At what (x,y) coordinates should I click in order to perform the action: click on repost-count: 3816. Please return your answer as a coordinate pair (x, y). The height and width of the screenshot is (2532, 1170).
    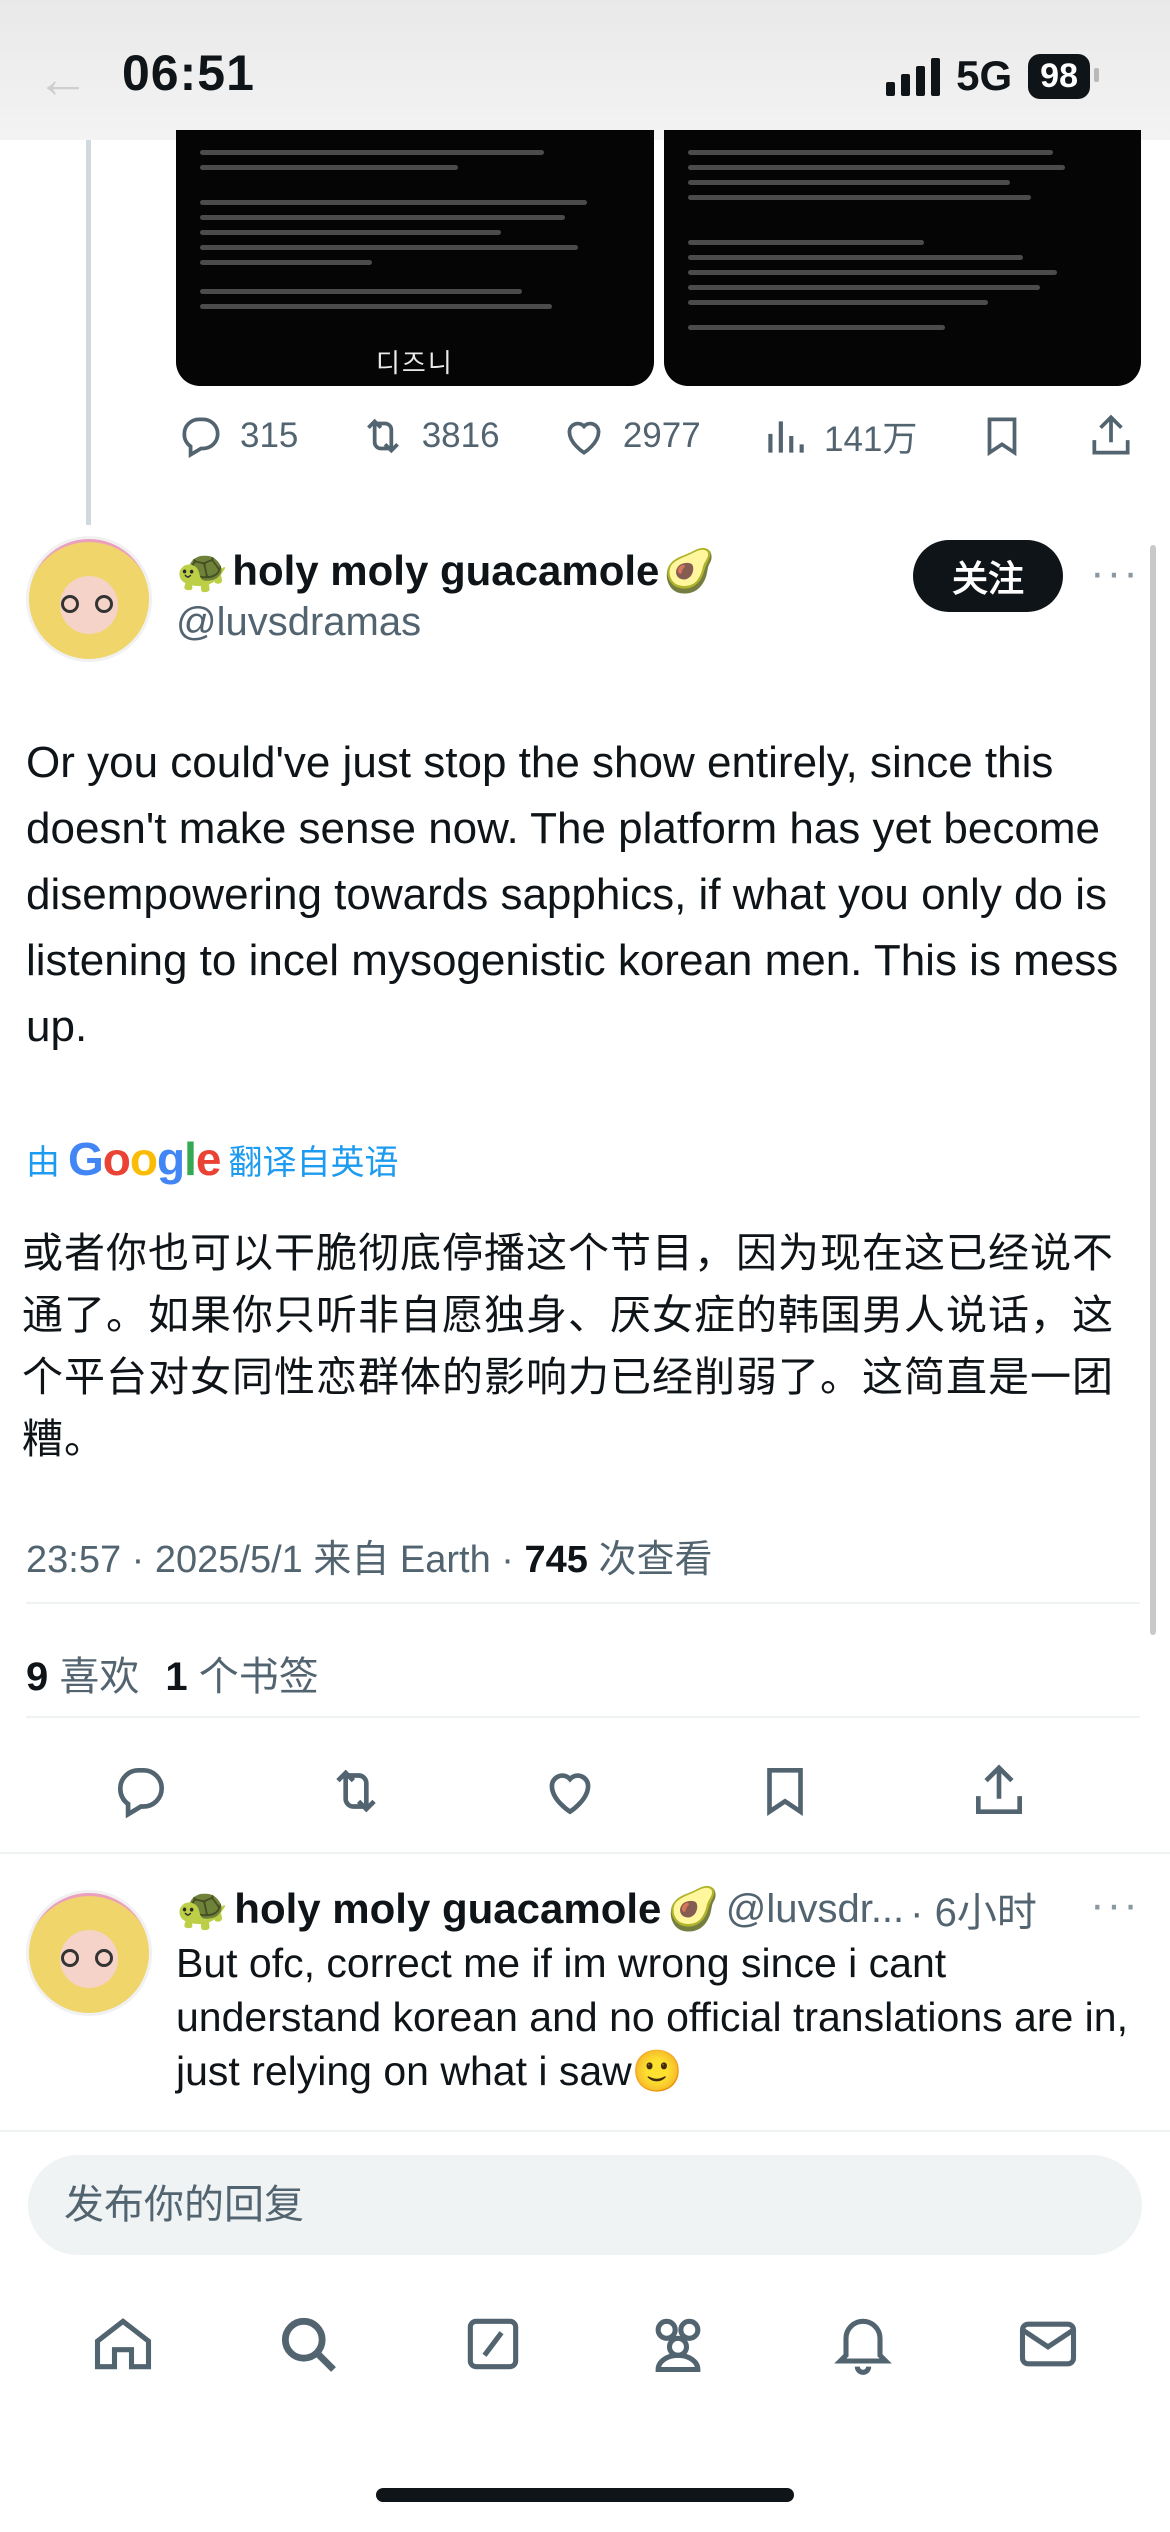
    Looking at the image, I should click on (460, 435).